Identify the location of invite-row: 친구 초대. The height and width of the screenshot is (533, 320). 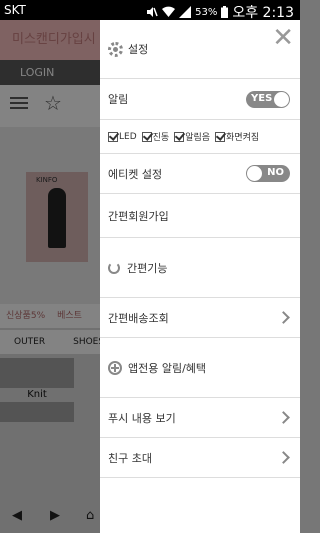
(200, 458).